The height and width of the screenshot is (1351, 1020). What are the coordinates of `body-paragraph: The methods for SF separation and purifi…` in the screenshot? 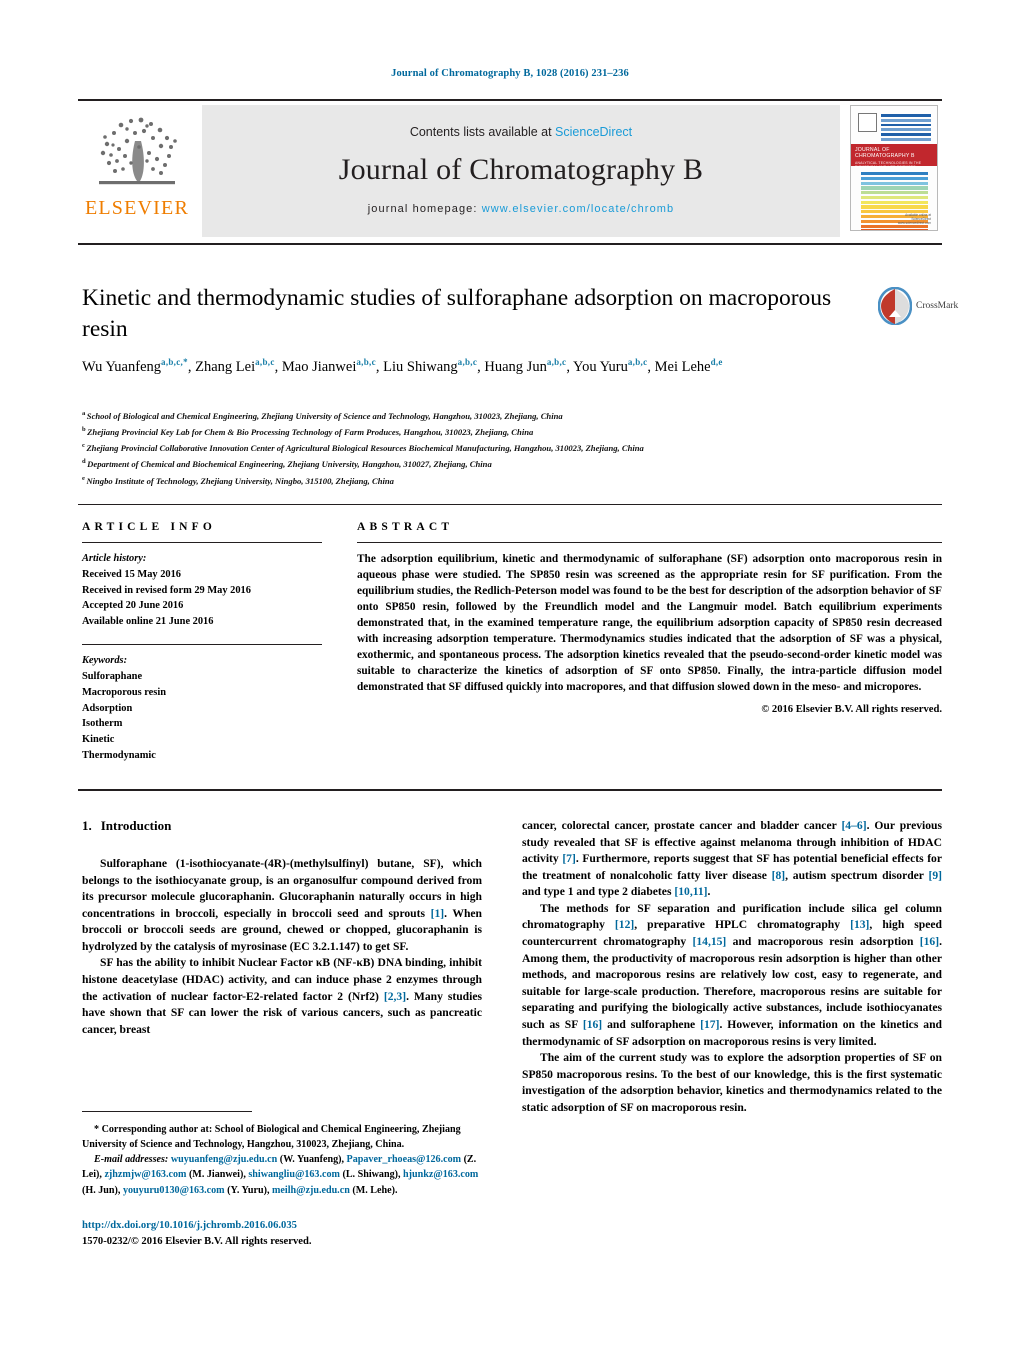 It's located at (732, 974).